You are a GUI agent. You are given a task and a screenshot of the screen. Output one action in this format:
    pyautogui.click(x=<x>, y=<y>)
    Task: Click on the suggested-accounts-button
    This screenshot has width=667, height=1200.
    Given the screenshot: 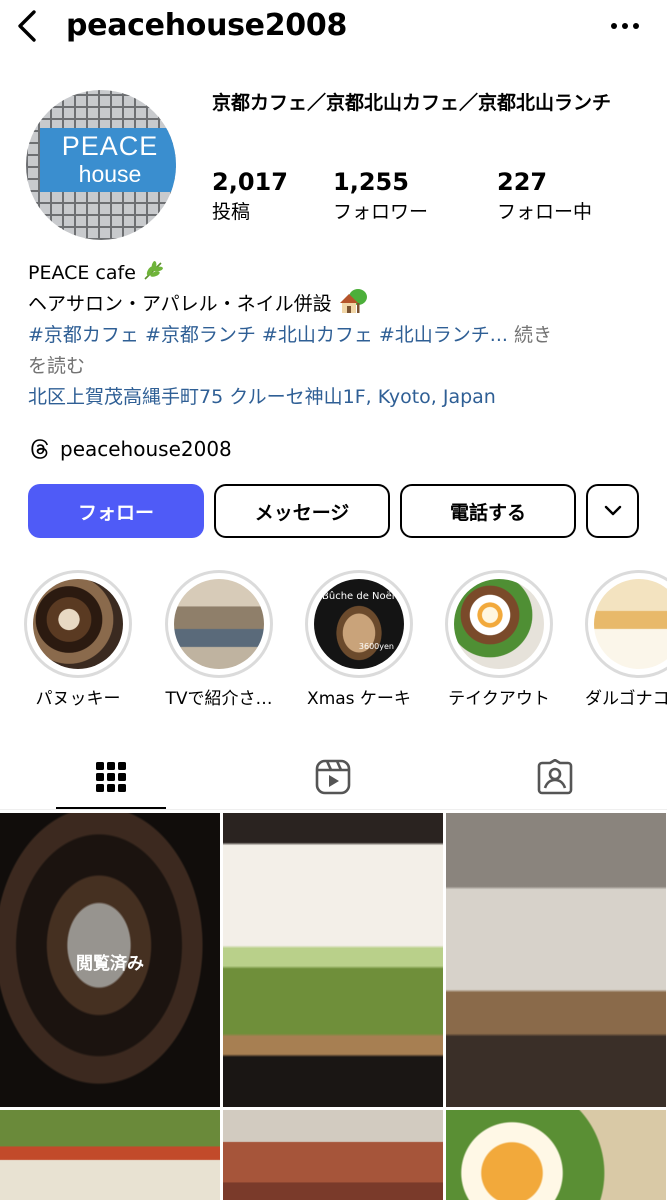 What is the action you would take?
    pyautogui.click(x=612, y=511)
    